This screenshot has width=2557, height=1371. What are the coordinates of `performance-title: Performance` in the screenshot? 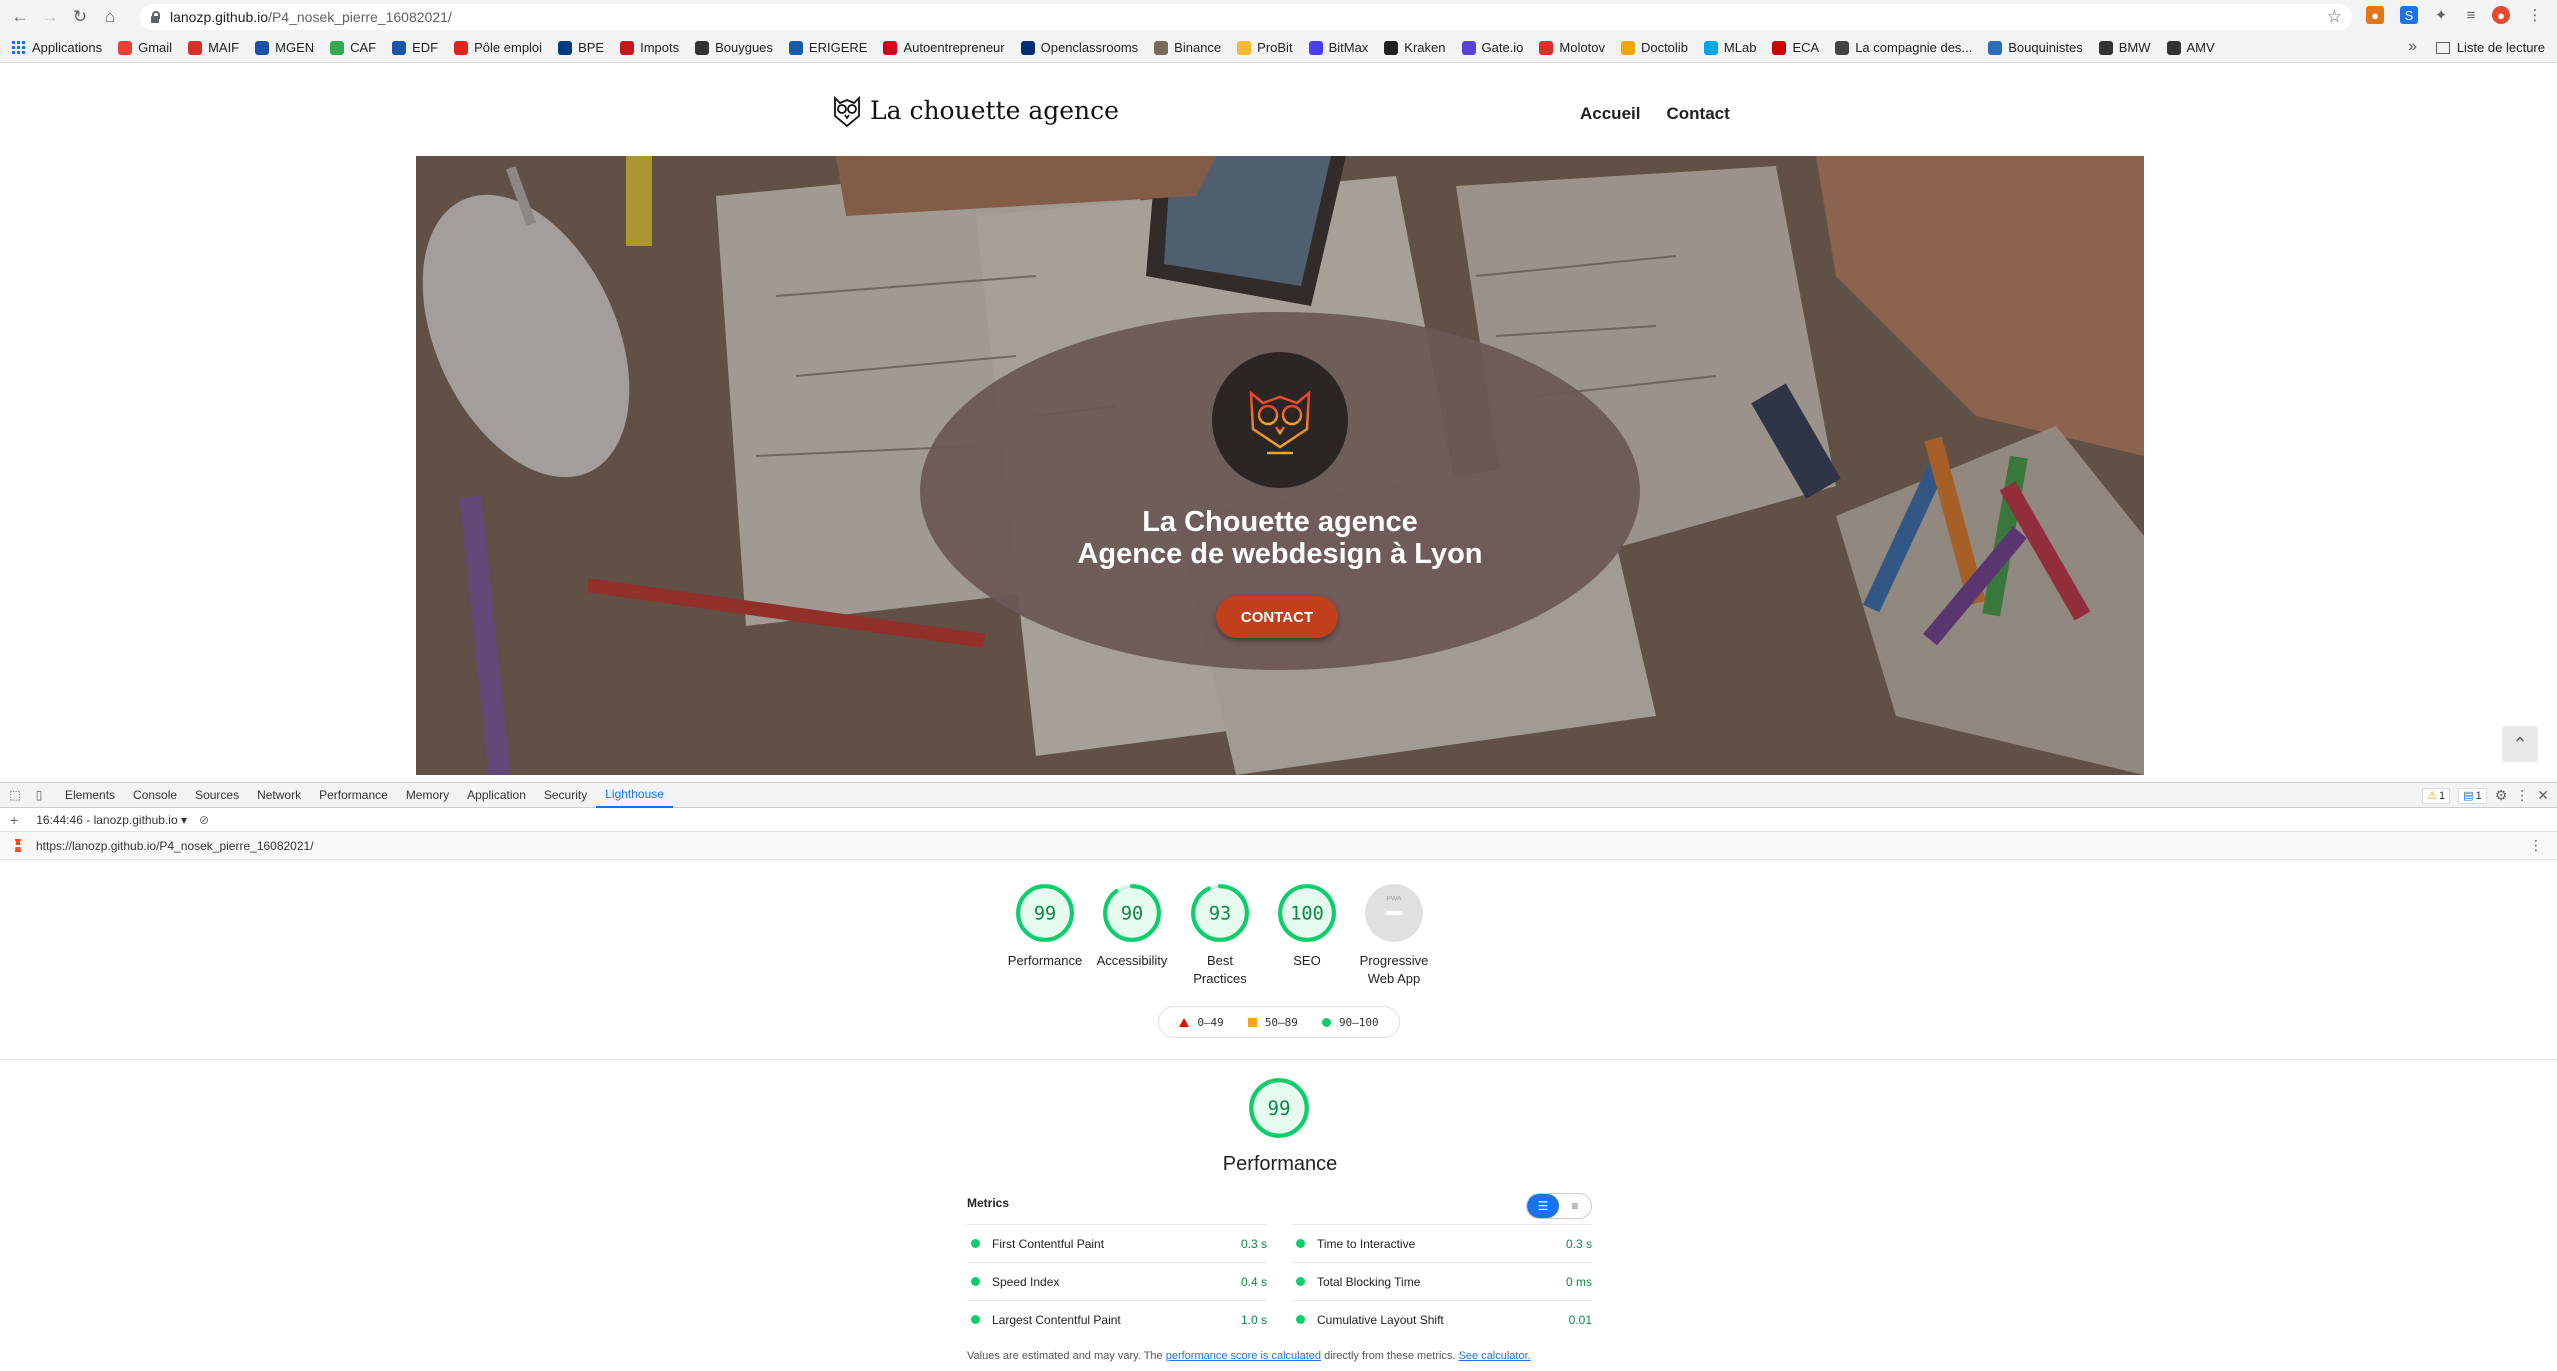 It's located at (1280, 1164).